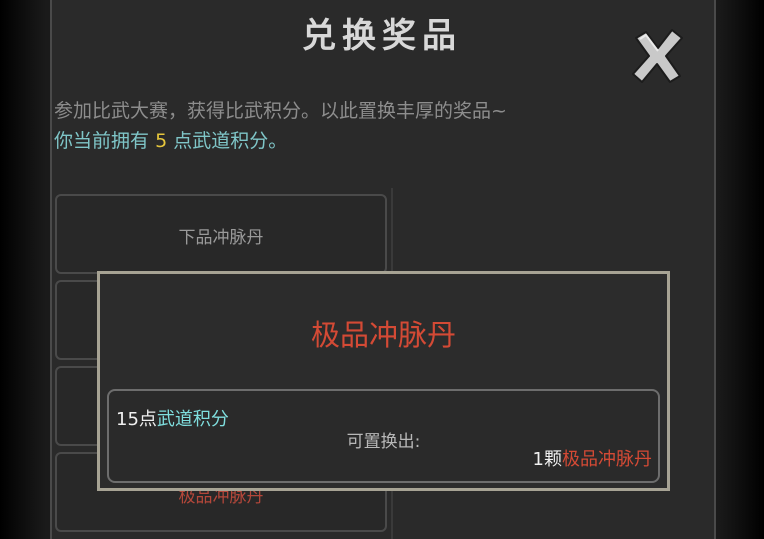  What do you see at coordinates (383, 335) in the screenshot?
I see `modal-title: 极品冲脉丹` at bounding box center [383, 335].